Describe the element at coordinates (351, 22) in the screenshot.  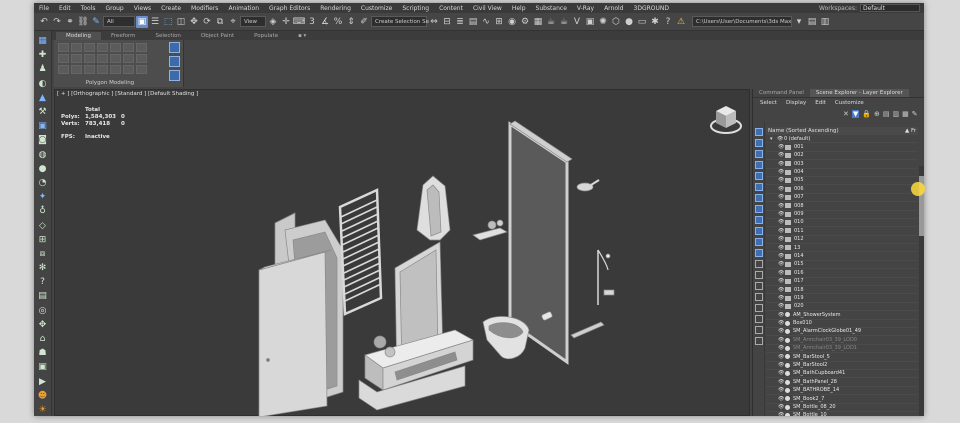
I see `spinner-snap-icon: ⇕` at that location.